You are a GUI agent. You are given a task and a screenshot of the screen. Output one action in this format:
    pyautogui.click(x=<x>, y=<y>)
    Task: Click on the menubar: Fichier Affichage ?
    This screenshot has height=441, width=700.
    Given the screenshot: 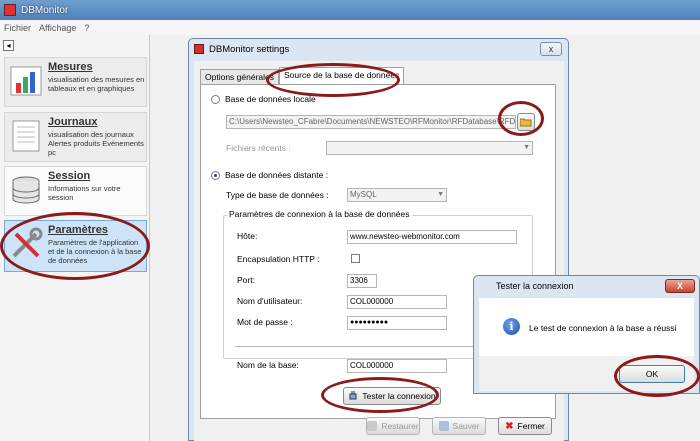 What is the action you would take?
    pyautogui.click(x=350, y=27)
    